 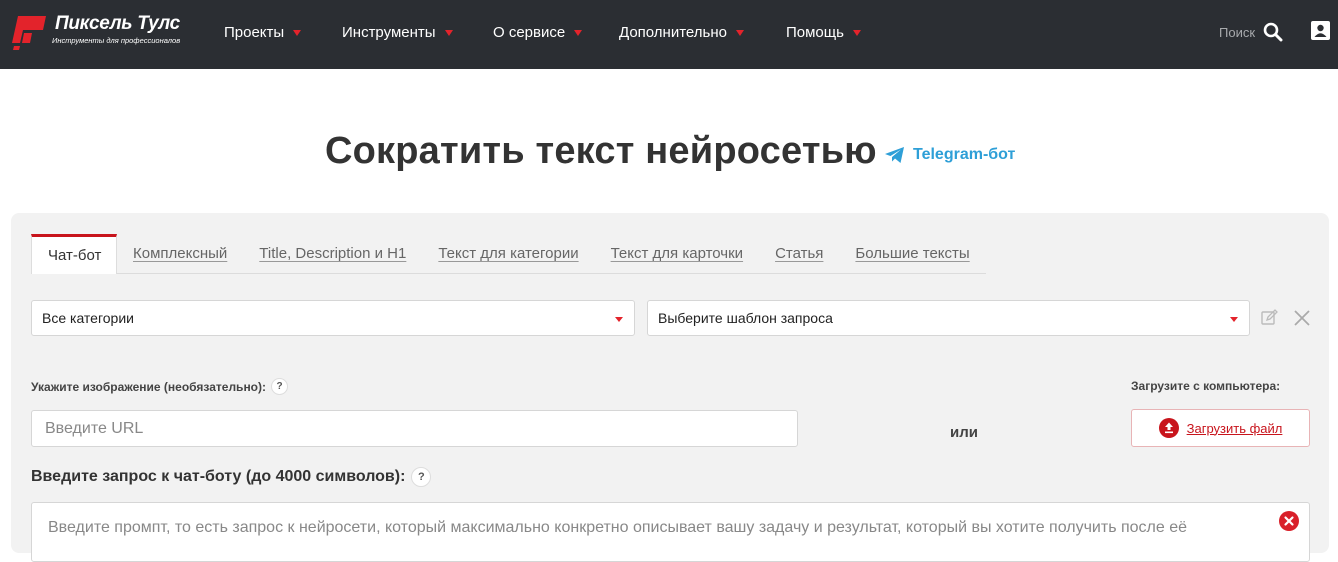 What do you see at coordinates (1273, 32) in the screenshot?
I see `search-icon` at bounding box center [1273, 32].